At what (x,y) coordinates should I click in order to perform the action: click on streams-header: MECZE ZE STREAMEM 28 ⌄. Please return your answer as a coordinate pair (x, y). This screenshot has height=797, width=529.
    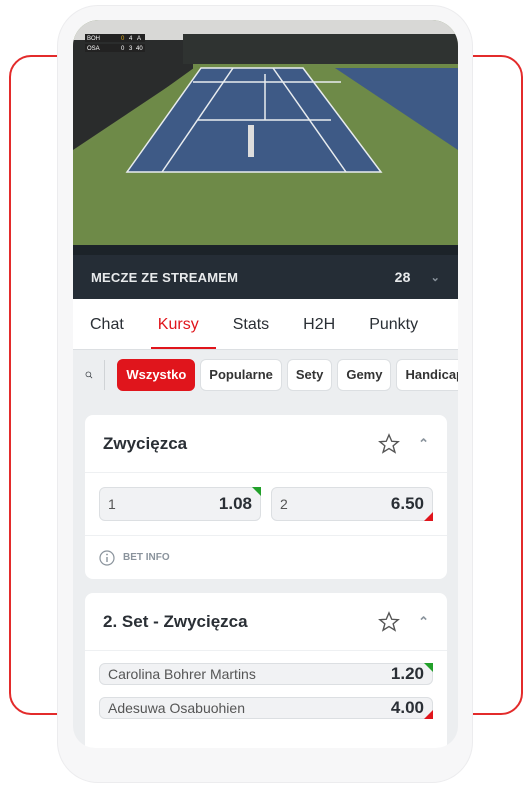
    Looking at the image, I should click on (265, 277).